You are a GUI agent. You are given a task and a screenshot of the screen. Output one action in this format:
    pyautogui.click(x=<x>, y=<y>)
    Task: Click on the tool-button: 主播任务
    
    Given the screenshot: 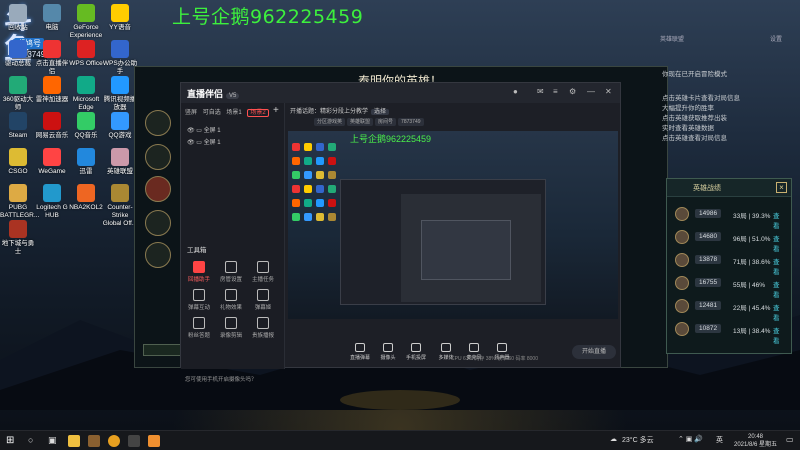 What is the action you would take?
    pyautogui.click(x=263, y=272)
    